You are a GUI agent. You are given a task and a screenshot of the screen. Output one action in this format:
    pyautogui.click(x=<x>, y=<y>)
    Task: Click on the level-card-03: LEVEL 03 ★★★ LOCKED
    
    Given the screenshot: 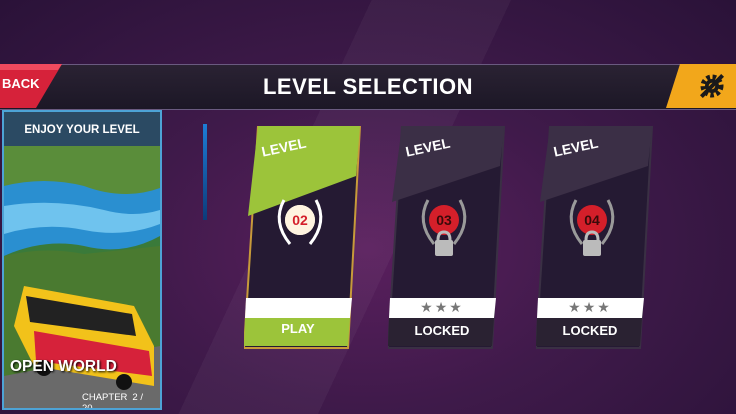 What is the action you would take?
    pyautogui.click(x=447, y=237)
    